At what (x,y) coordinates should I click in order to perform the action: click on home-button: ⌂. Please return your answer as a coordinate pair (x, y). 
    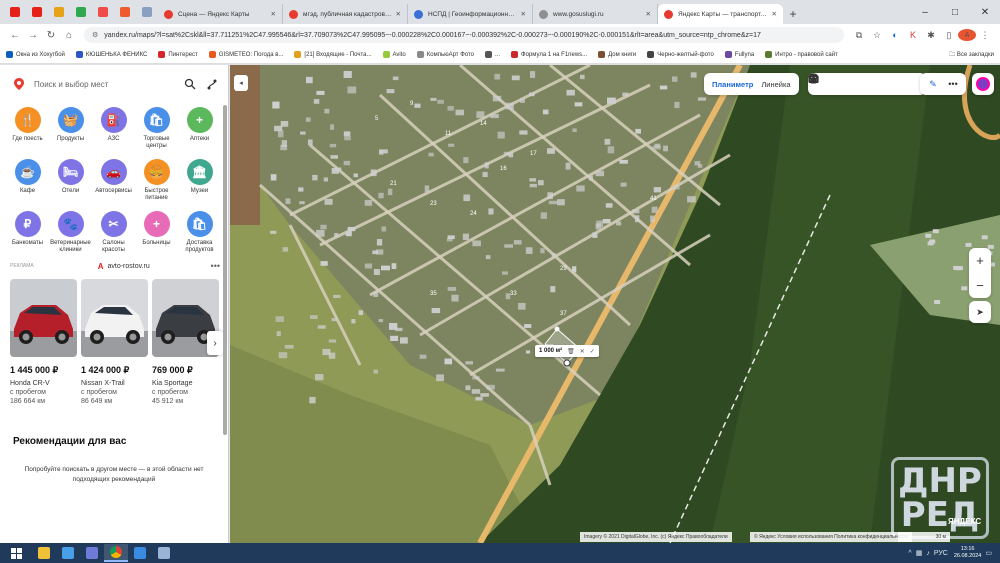
    Looking at the image, I should click on (69, 35).